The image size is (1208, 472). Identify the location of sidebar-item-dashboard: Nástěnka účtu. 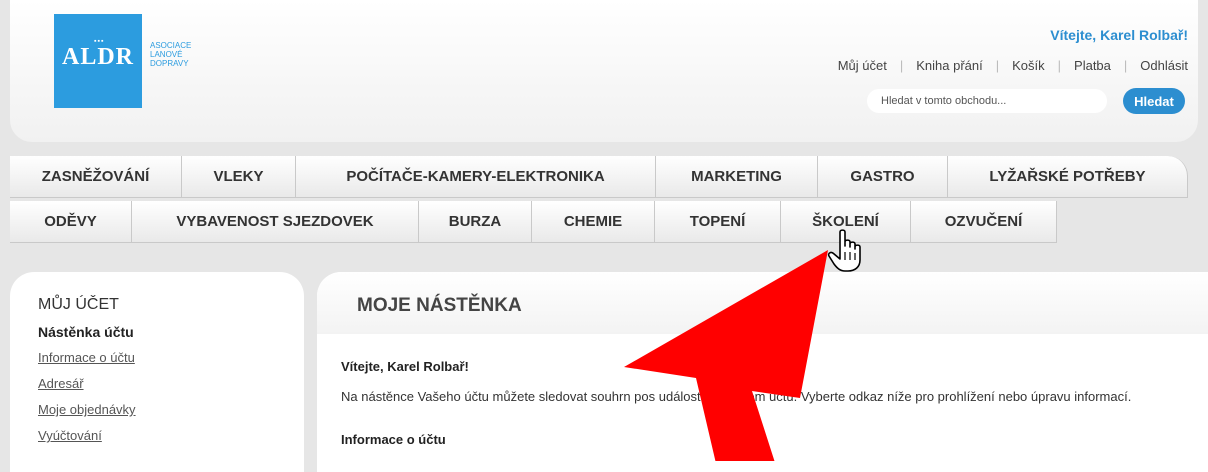
(86, 332).